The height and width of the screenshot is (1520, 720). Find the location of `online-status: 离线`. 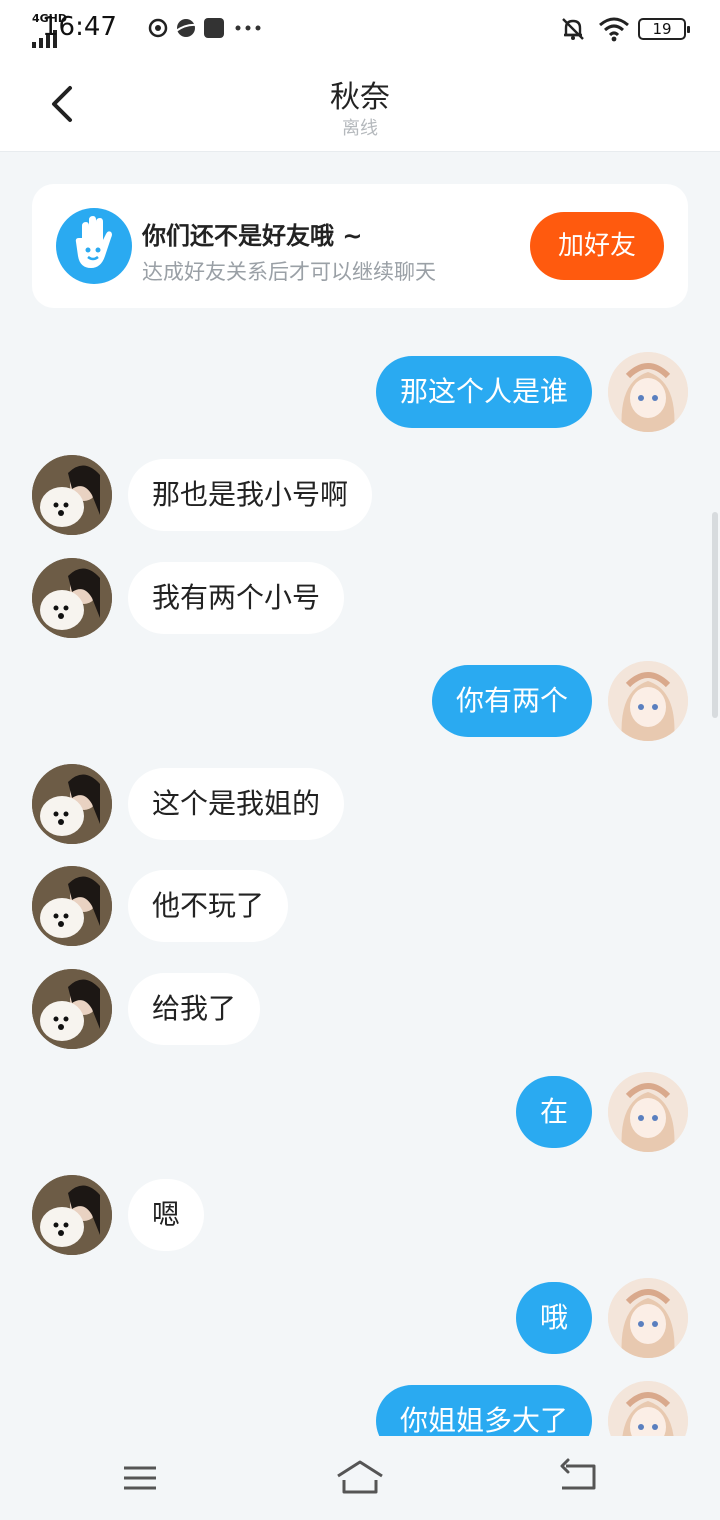

online-status: 离线 is located at coordinates (360, 128).